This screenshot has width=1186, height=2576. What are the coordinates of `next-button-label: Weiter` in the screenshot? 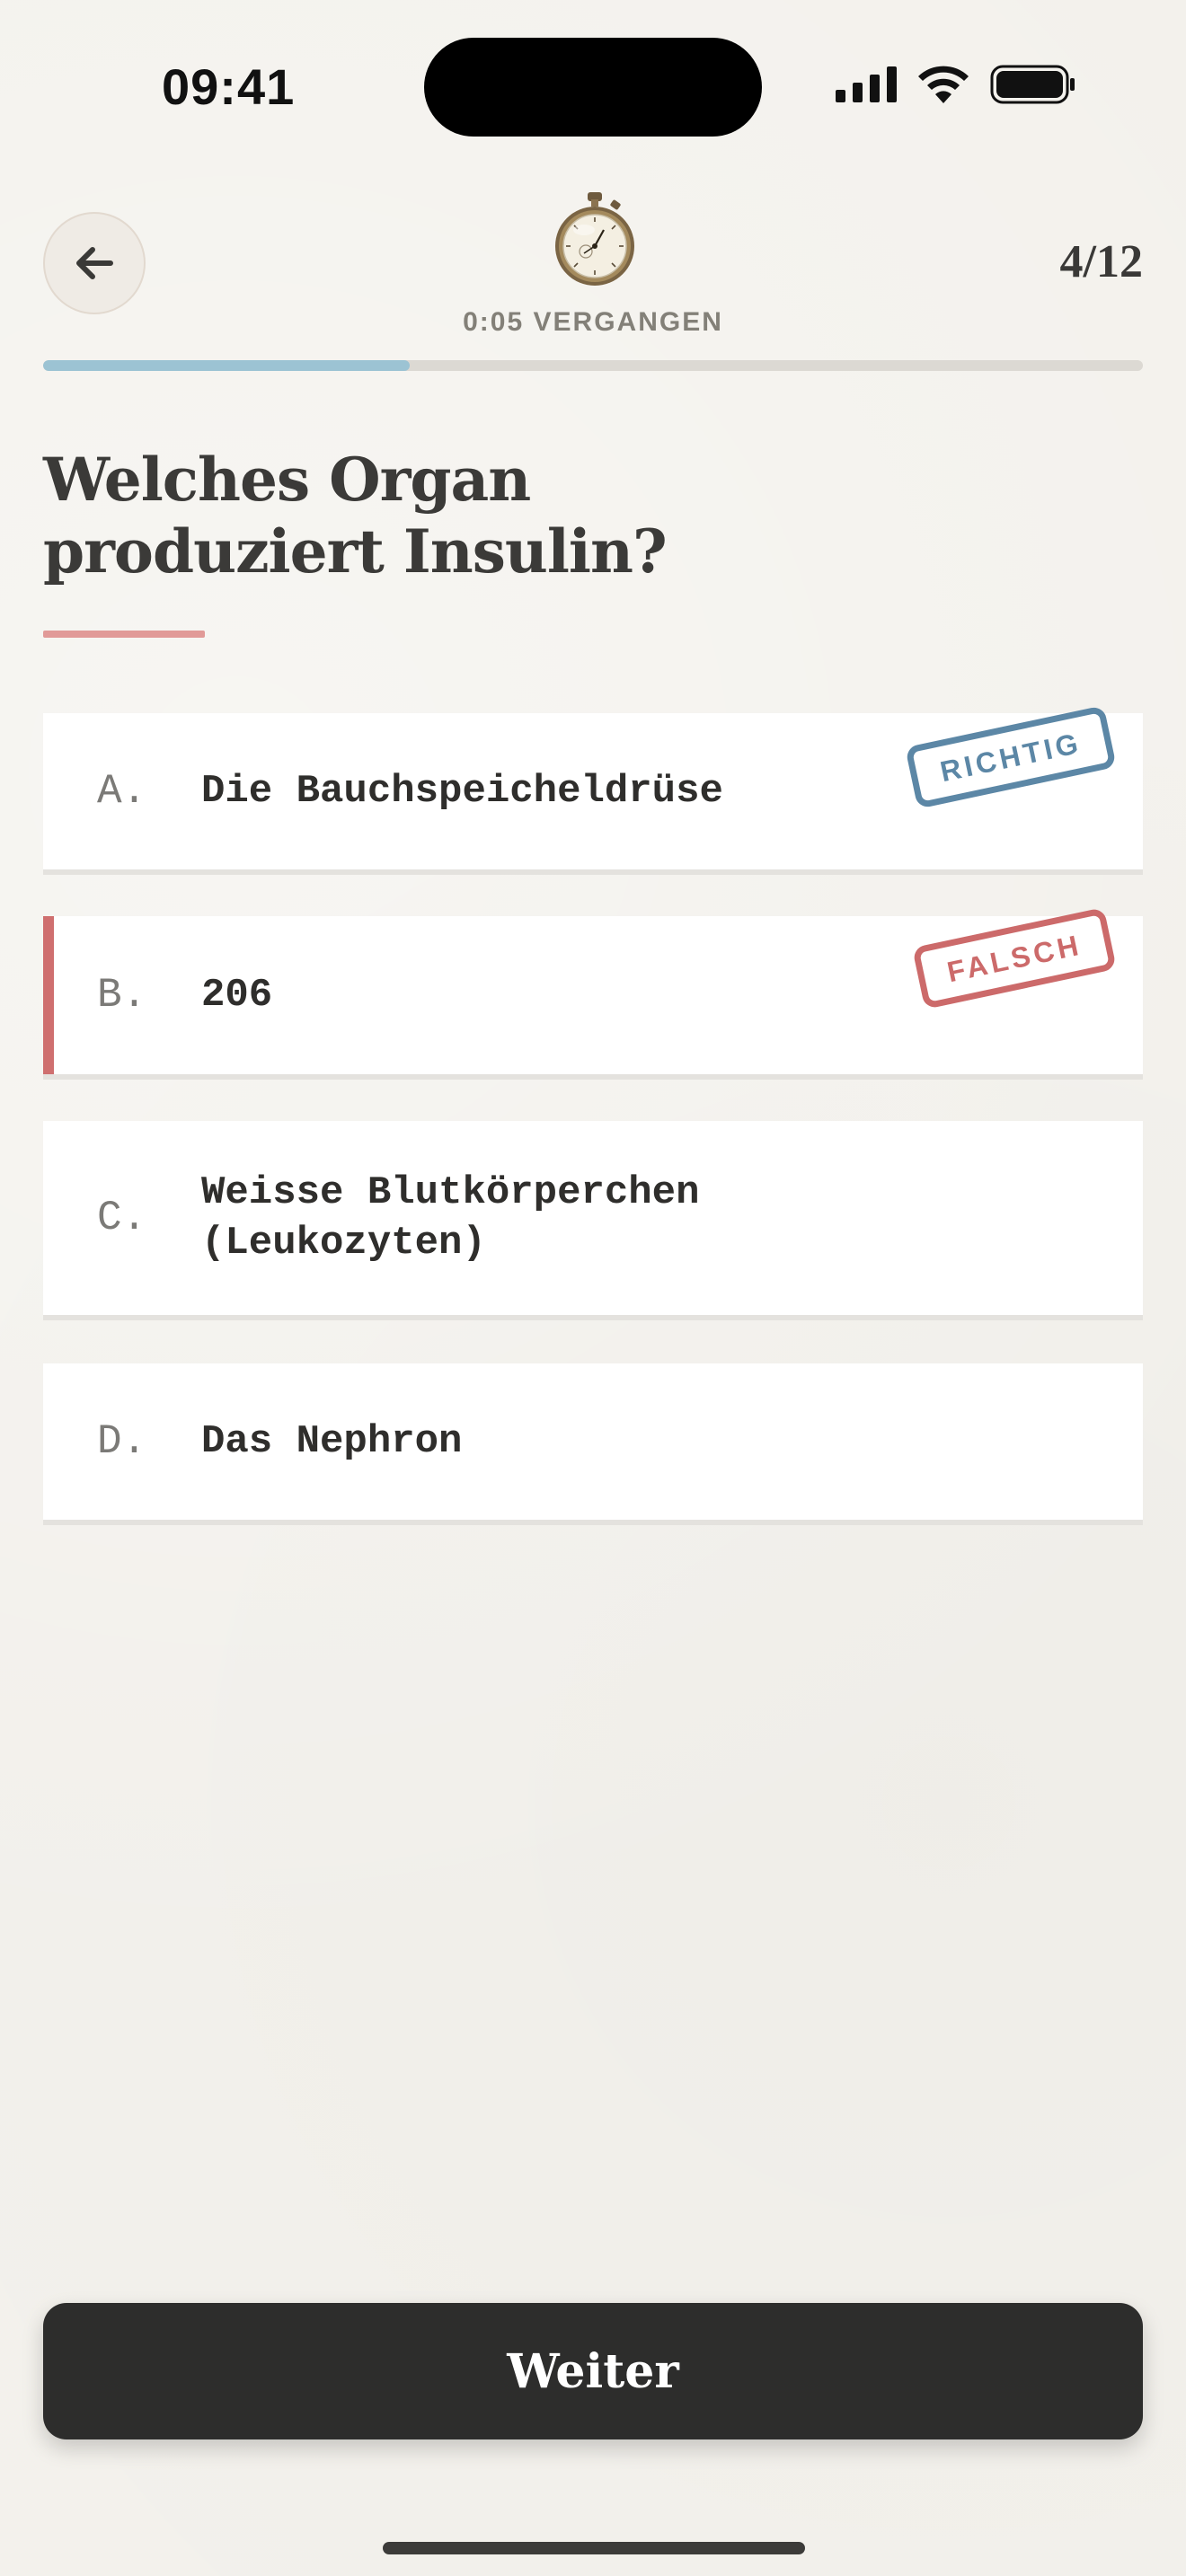 It's located at (593, 2371).